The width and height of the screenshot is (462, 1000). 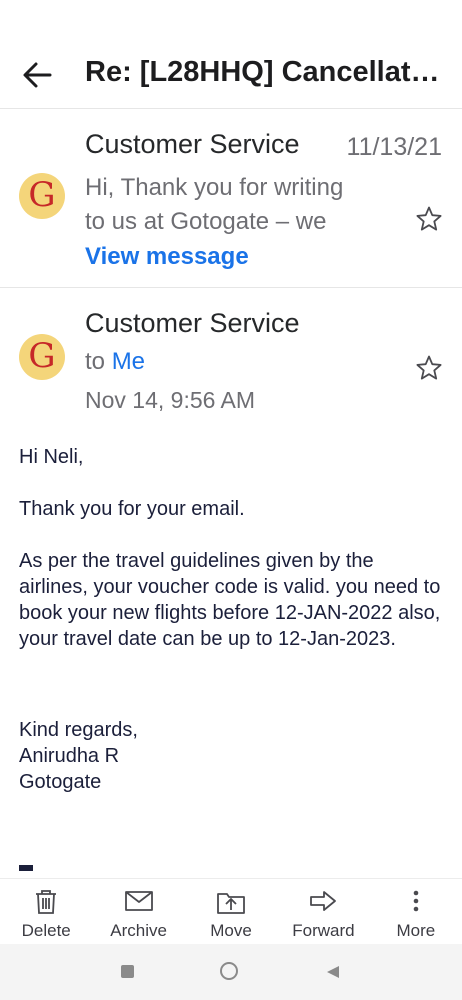 I want to click on message-date: 11/13/21, so click(x=394, y=147).